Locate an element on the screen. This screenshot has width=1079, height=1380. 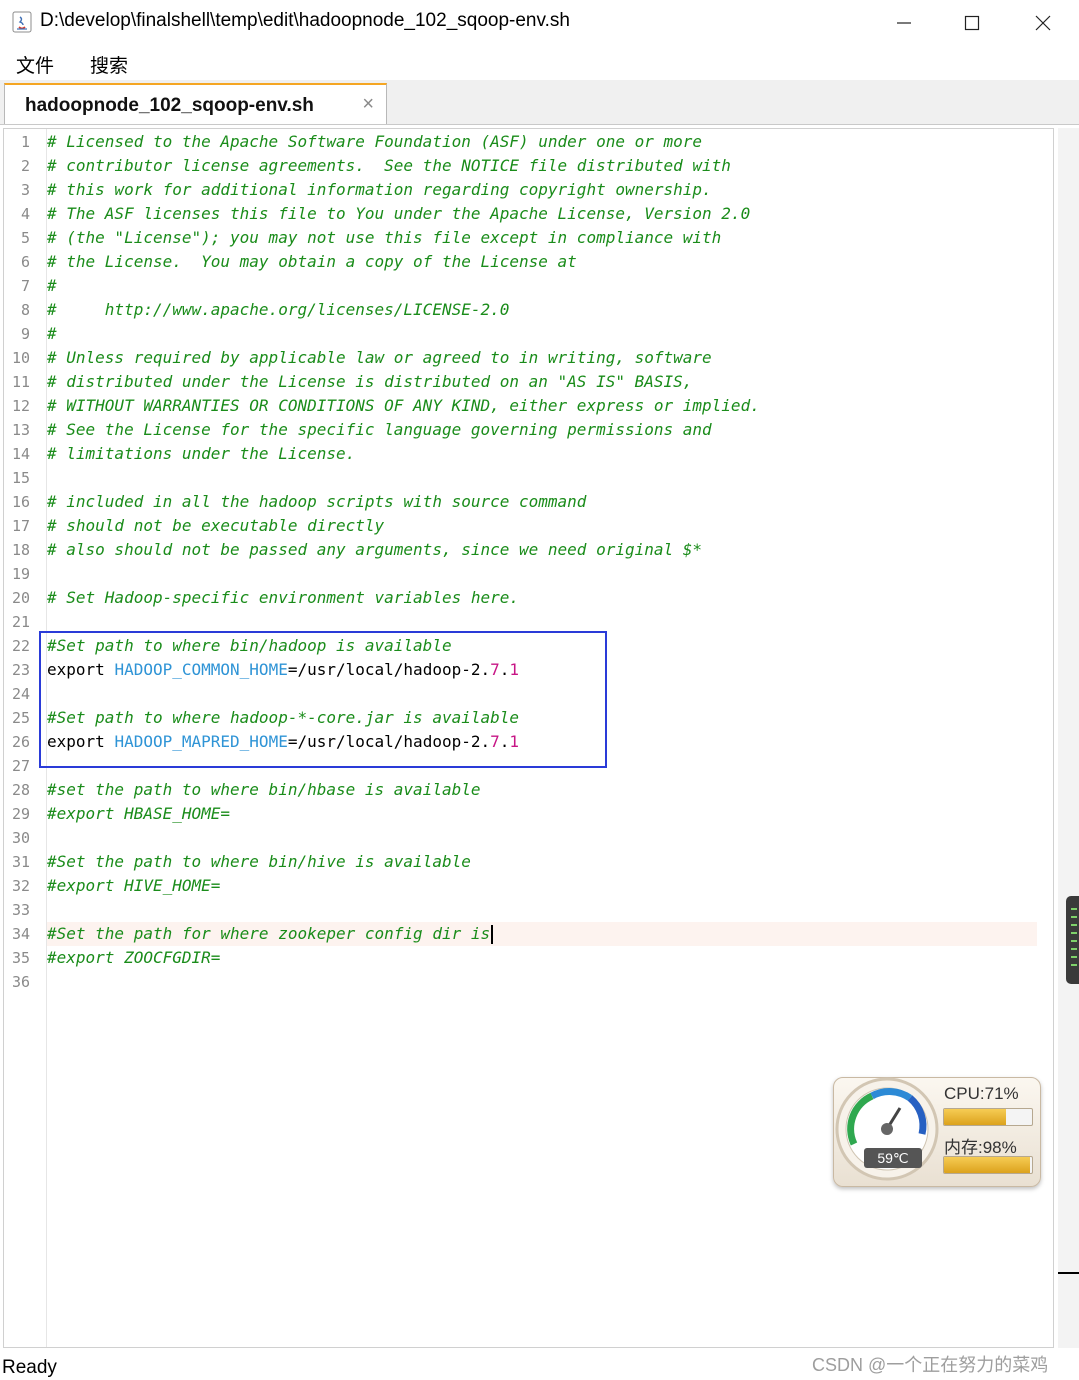
cpu-usage-label: CPU:71% is located at coordinates (981, 1093).